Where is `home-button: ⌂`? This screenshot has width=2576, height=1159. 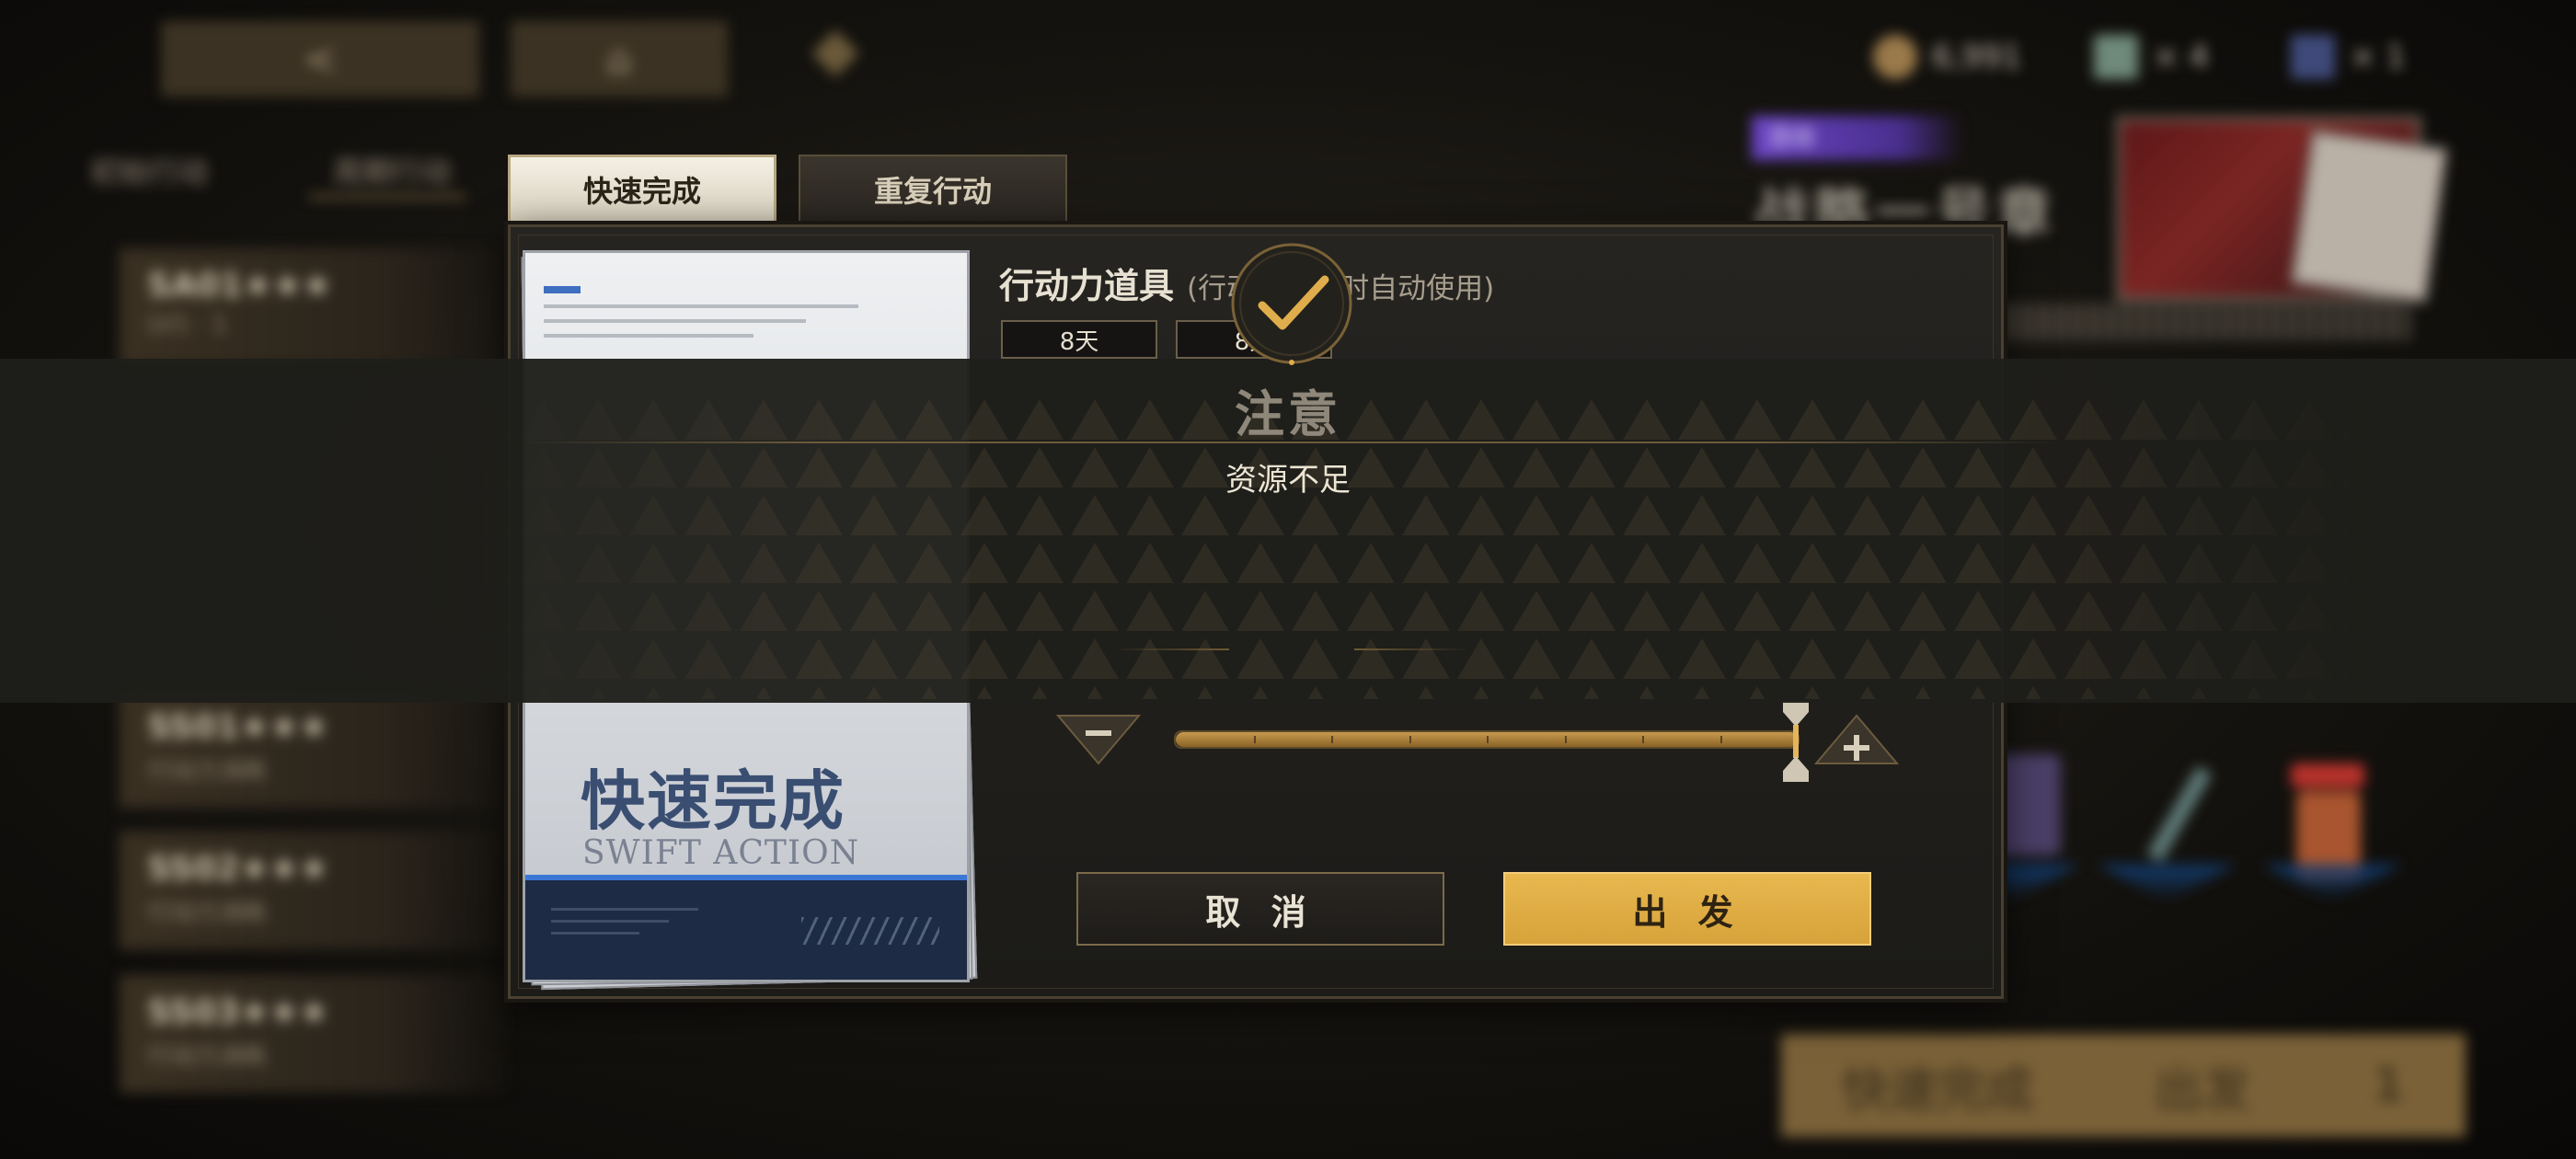 home-button: ⌂ is located at coordinates (619, 59).